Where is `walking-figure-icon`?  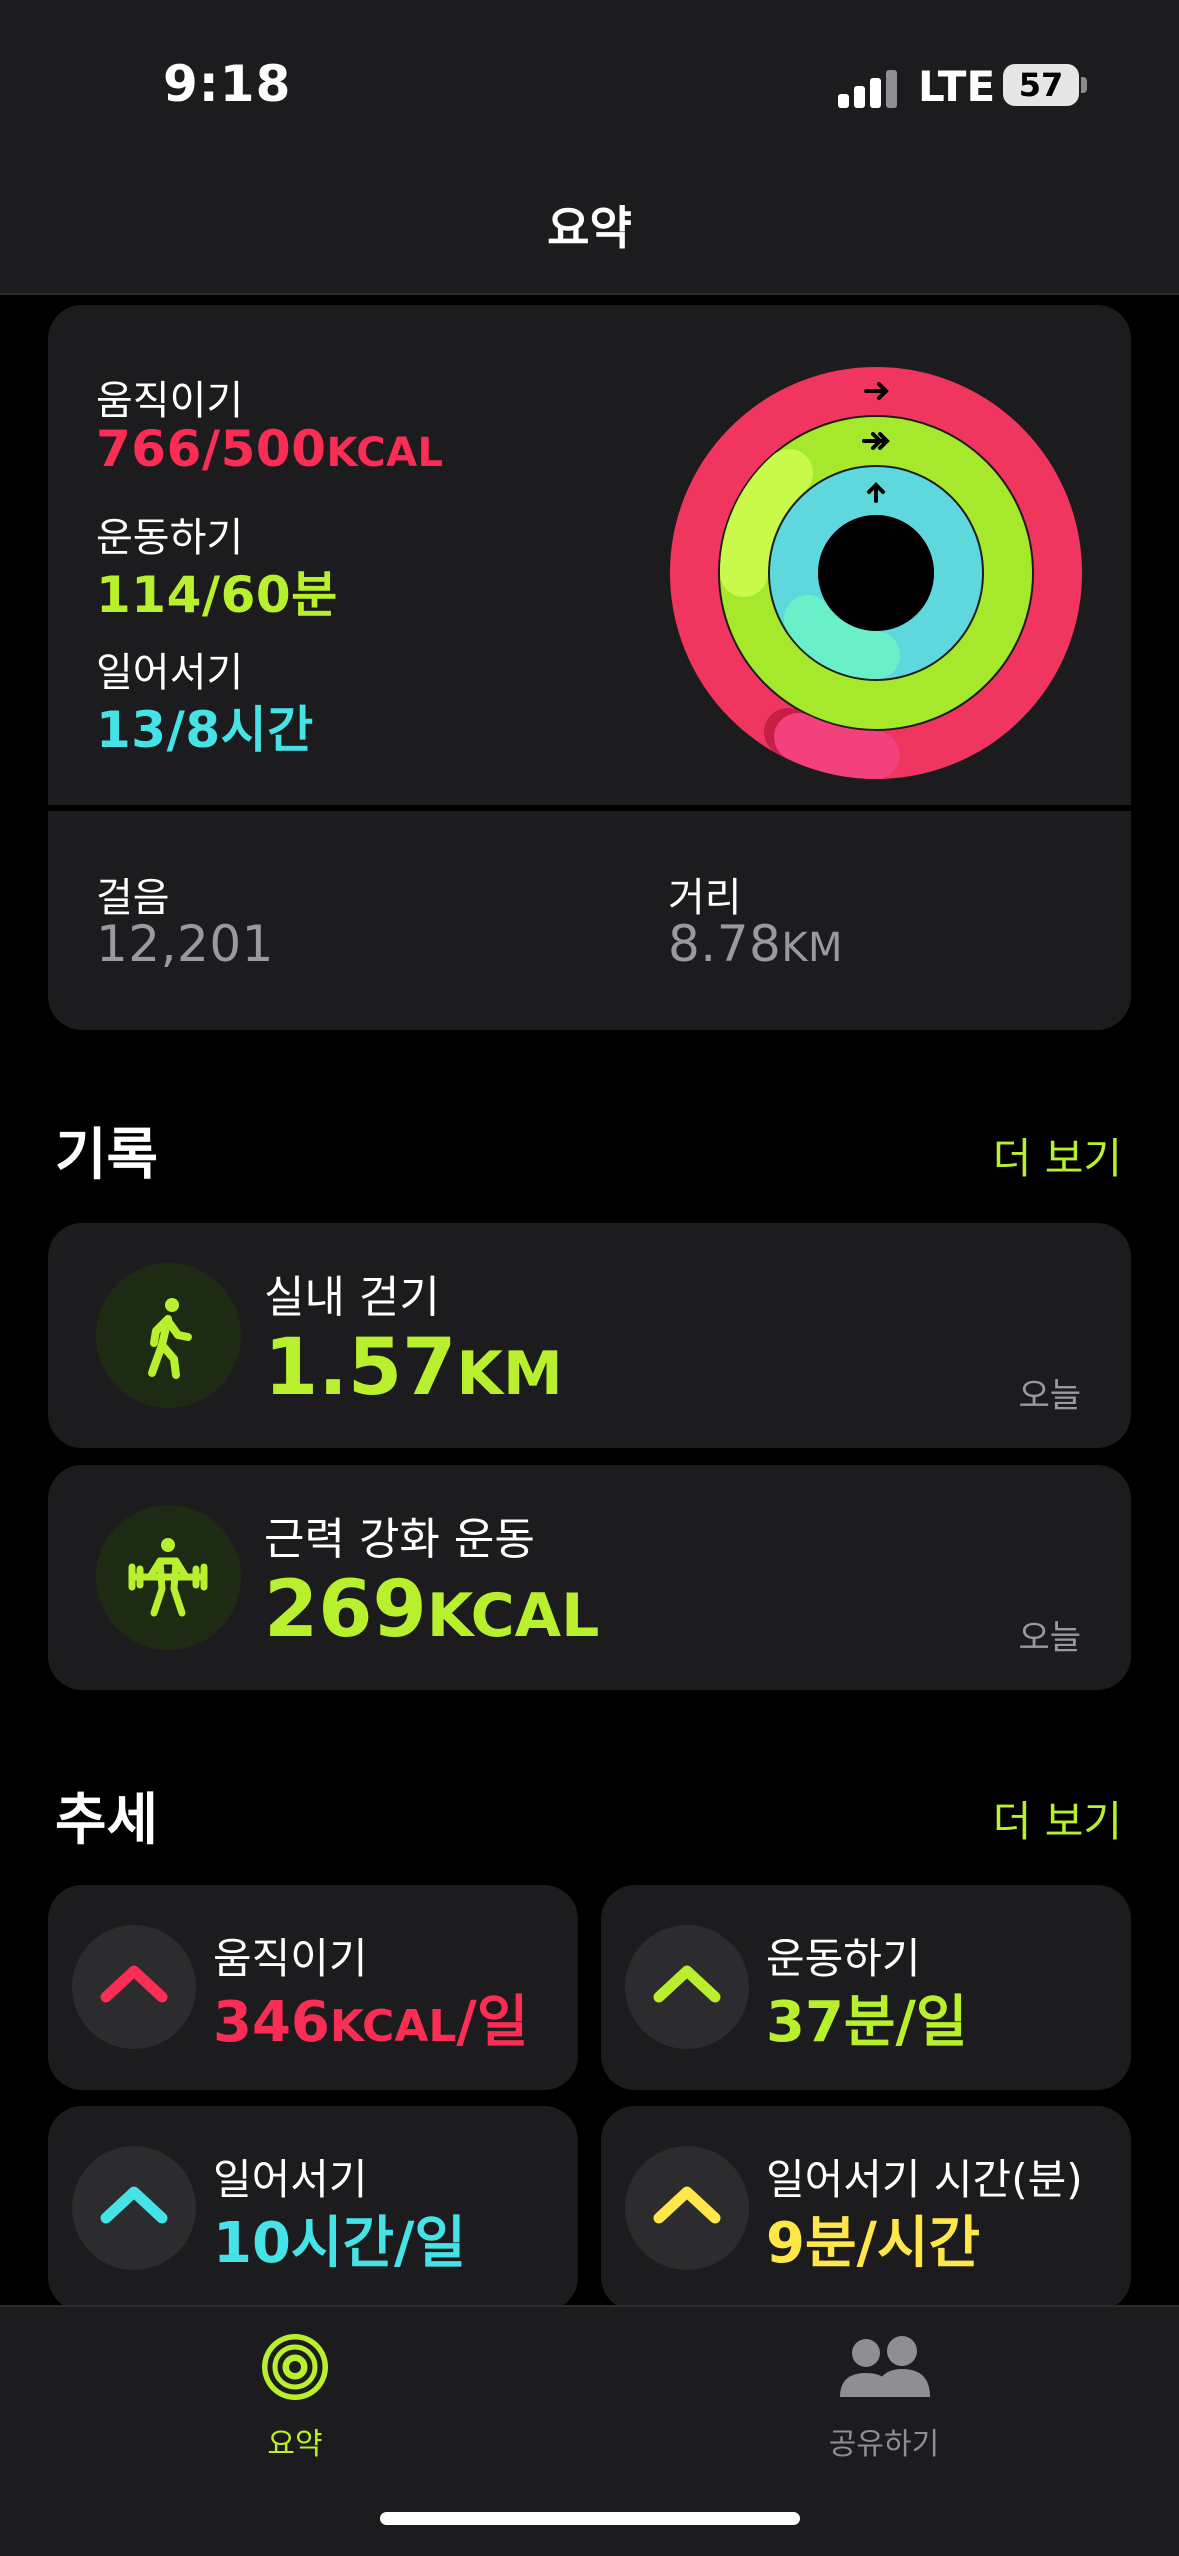
walking-figure-icon is located at coordinates (168, 1335).